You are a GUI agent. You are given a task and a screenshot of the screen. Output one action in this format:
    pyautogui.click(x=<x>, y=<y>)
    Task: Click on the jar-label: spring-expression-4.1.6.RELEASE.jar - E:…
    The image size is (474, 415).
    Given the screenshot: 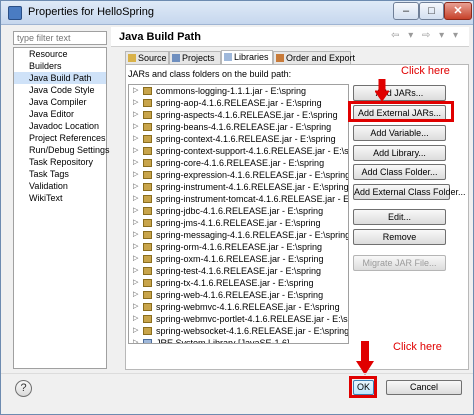 What is the action you would take?
    pyautogui.click(x=252, y=175)
    